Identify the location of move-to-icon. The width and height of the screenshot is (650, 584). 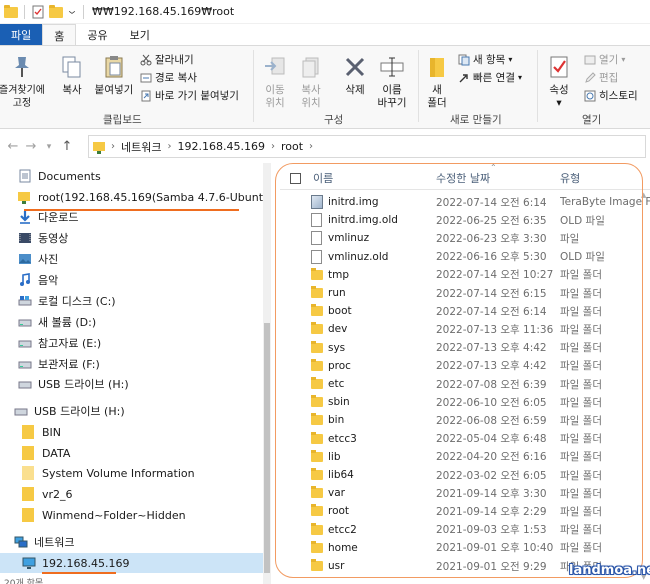
(275, 66).